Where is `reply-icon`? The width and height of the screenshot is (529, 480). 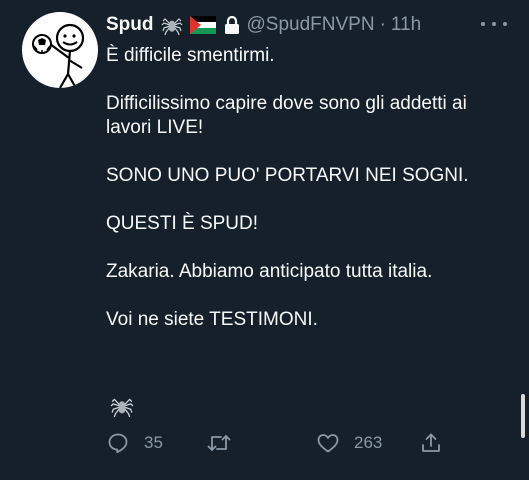
reply-icon is located at coordinates (118, 443).